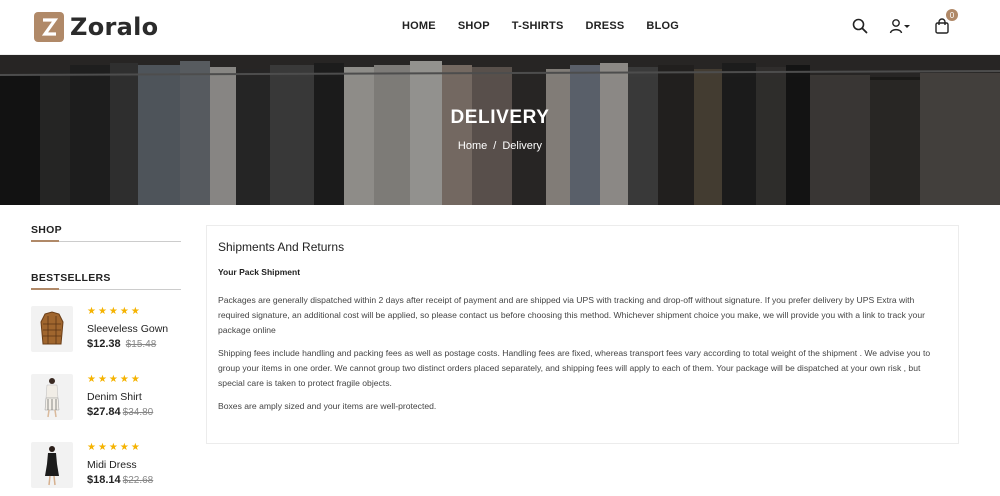  What do you see at coordinates (901, 26) in the screenshot?
I see `user-icon` at bounding box center [901, 26].